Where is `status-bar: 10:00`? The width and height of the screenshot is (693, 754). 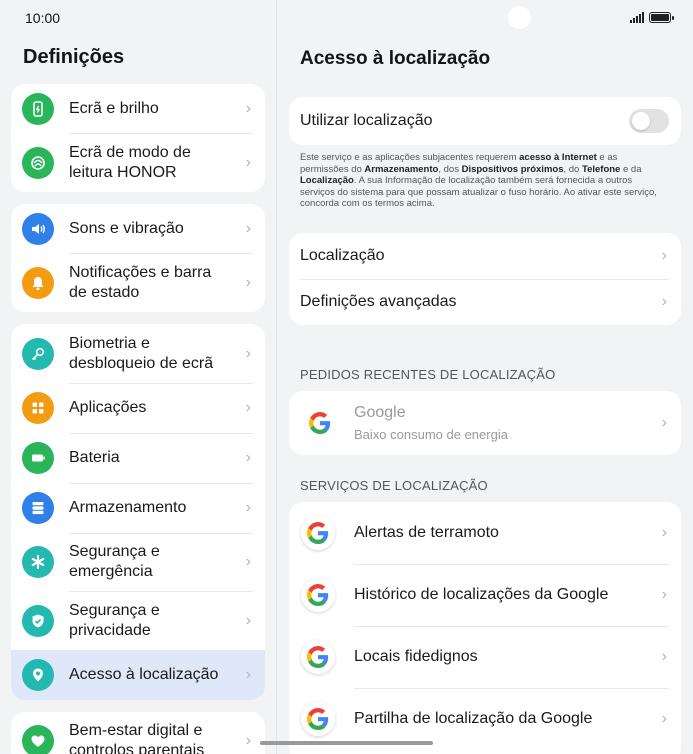
status-bar: 10:00 is located at coordinates (346, 18).